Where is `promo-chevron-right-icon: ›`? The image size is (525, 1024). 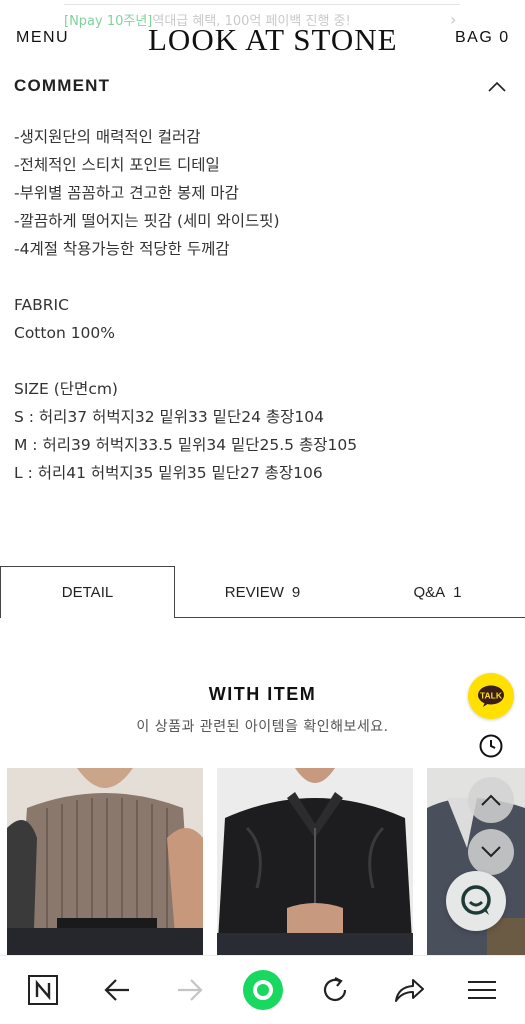
promo-chevron-right-icon: › is located at coordinates (453, 19).